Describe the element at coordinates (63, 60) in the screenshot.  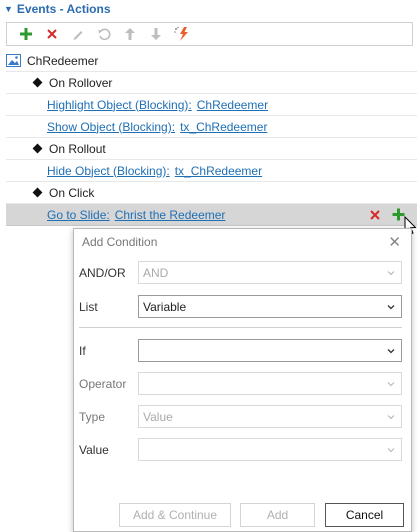
I see `tree-root-label: ChRedeemer` at that location.